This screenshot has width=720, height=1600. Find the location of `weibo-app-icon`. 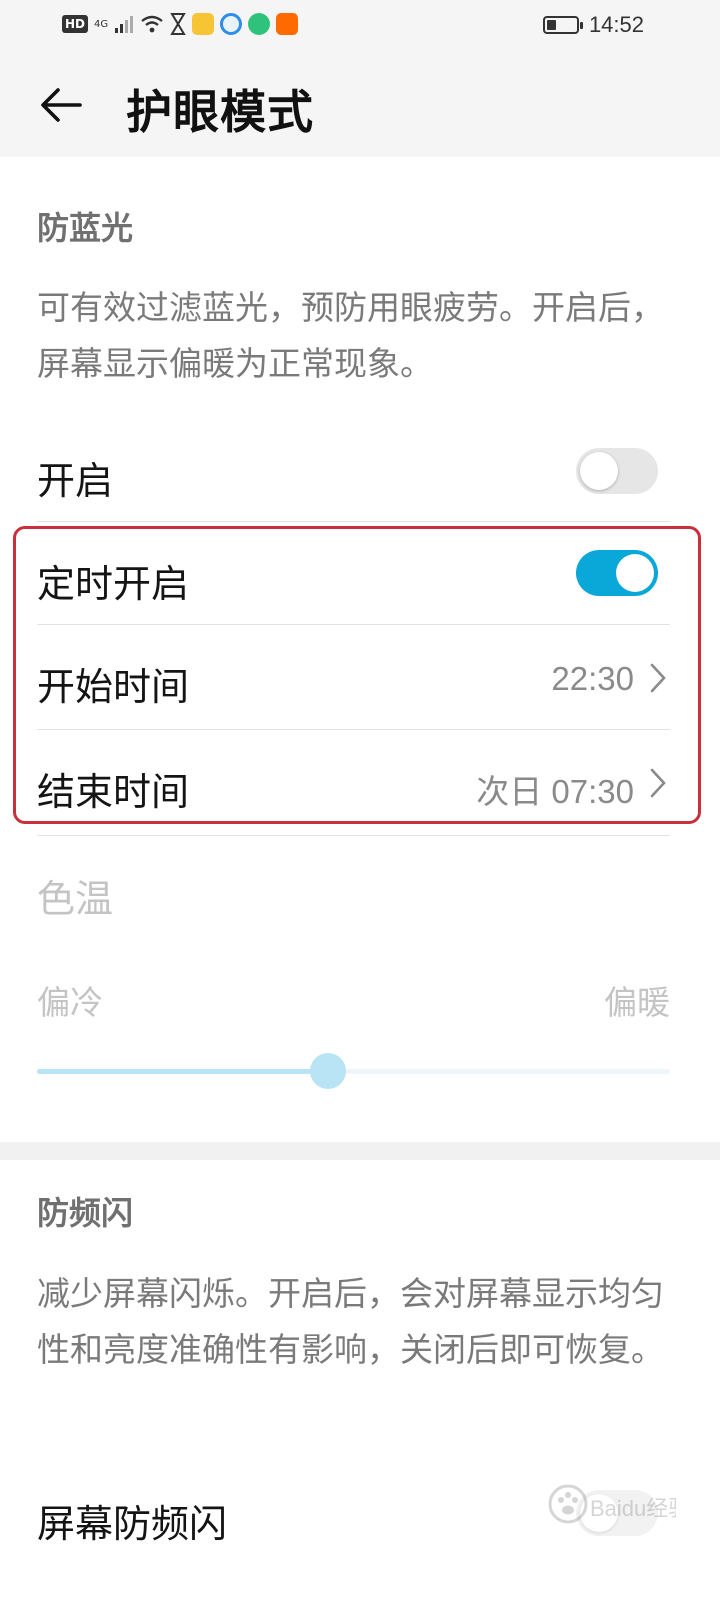

weibo-app-icon is located at coordinates (203, 24).